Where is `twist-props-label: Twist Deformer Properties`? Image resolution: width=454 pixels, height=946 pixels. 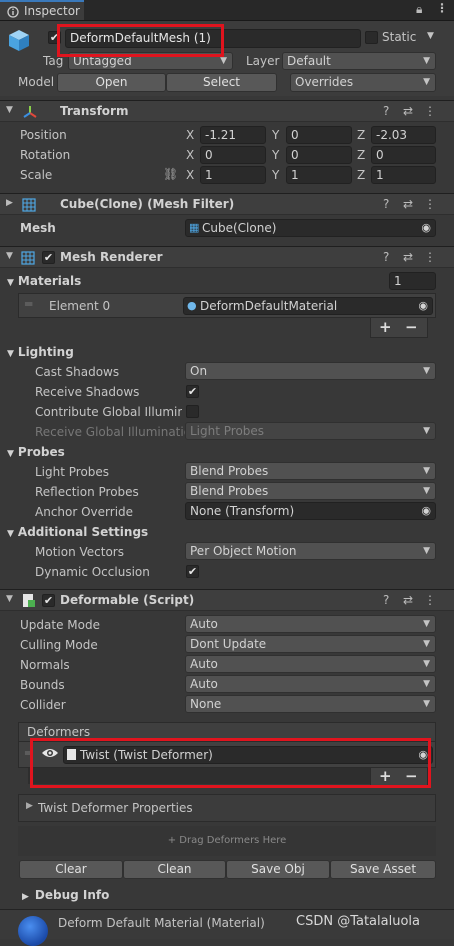
twist-props-label: Twist Deformer Properties is located at coordinates (115, 808).